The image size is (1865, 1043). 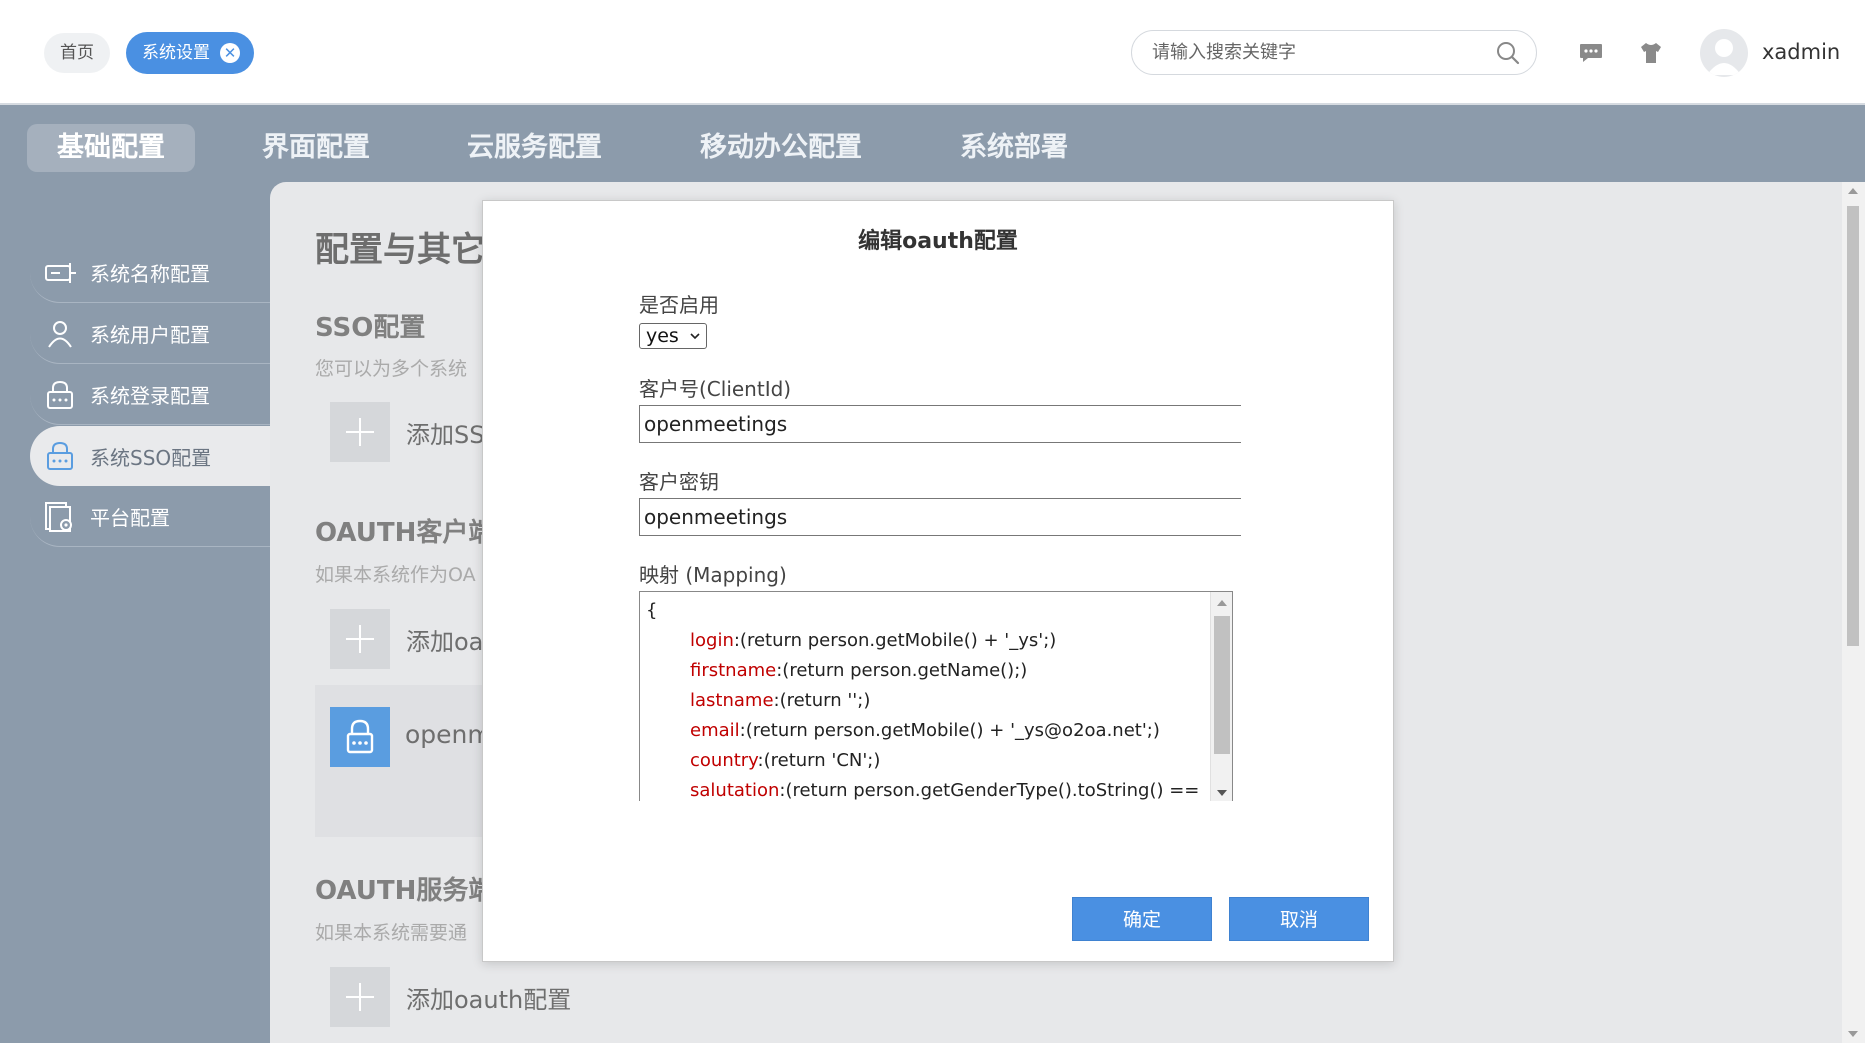 What do you see at coordinates (416, 432) in the screenshot?
I see `add-sso-button: 添加SSO` at bounding box center [416, 432].